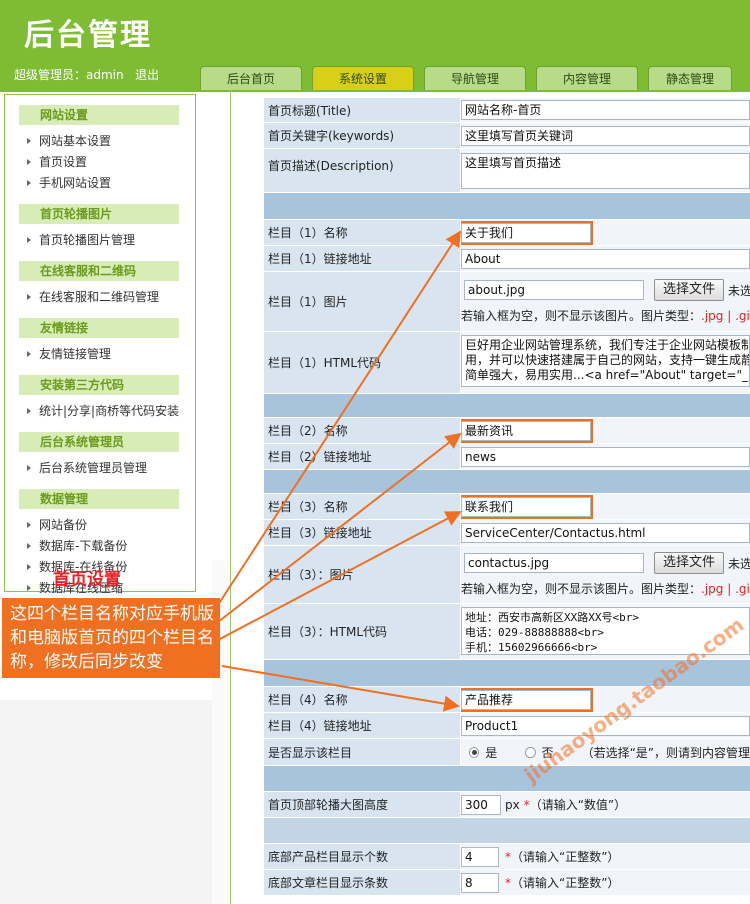 The image size is (750, 904). I want to click on main-tabs: 后台首页 系统设置 导航管理 内容管理 静态管理, so click(466, 77).